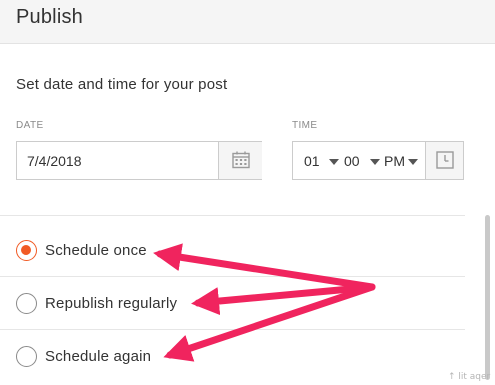  What do you see at coordinates (122, 84) in the screenshot?
I see `schedule-section-title: Set date and time for your post` at bounding box center [122, 84].